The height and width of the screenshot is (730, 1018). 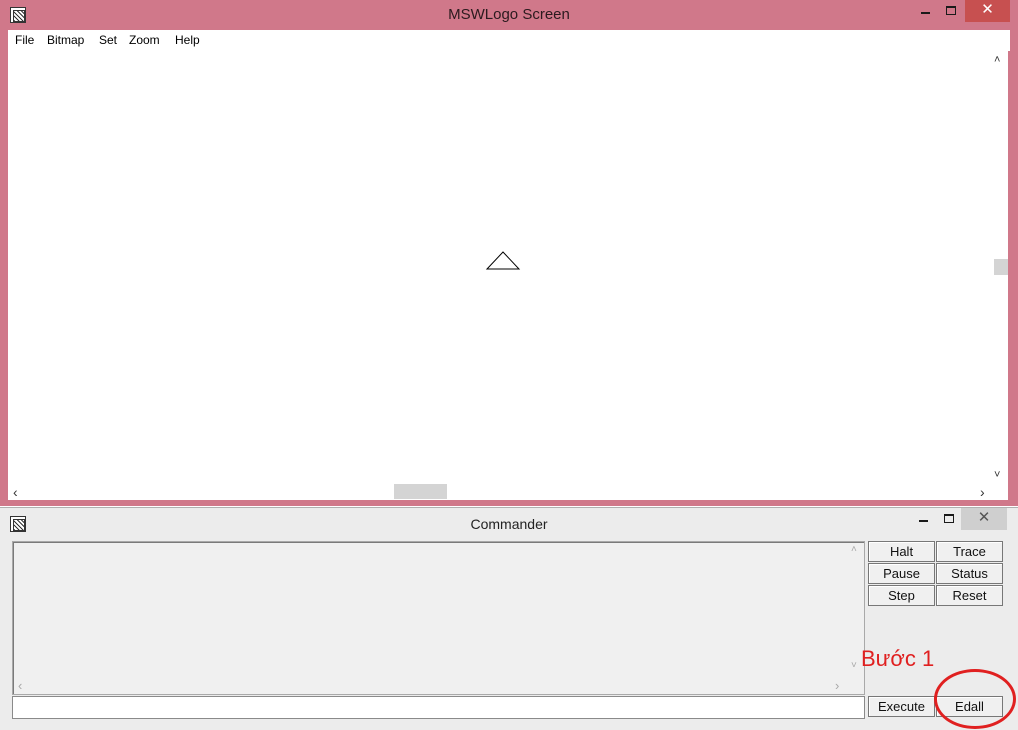 What do you see at coordinates (65, 40) in the screenshot?
I see `menu-bitmap: Bitmap` at bounding box center [65, 40].